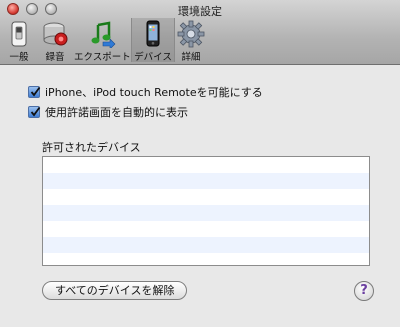 This screenshot has height=327, width=400. Describe the element at coordinates (191, 57) in the screenshot. I see `toolbar-item-label: 詳細` at that location.